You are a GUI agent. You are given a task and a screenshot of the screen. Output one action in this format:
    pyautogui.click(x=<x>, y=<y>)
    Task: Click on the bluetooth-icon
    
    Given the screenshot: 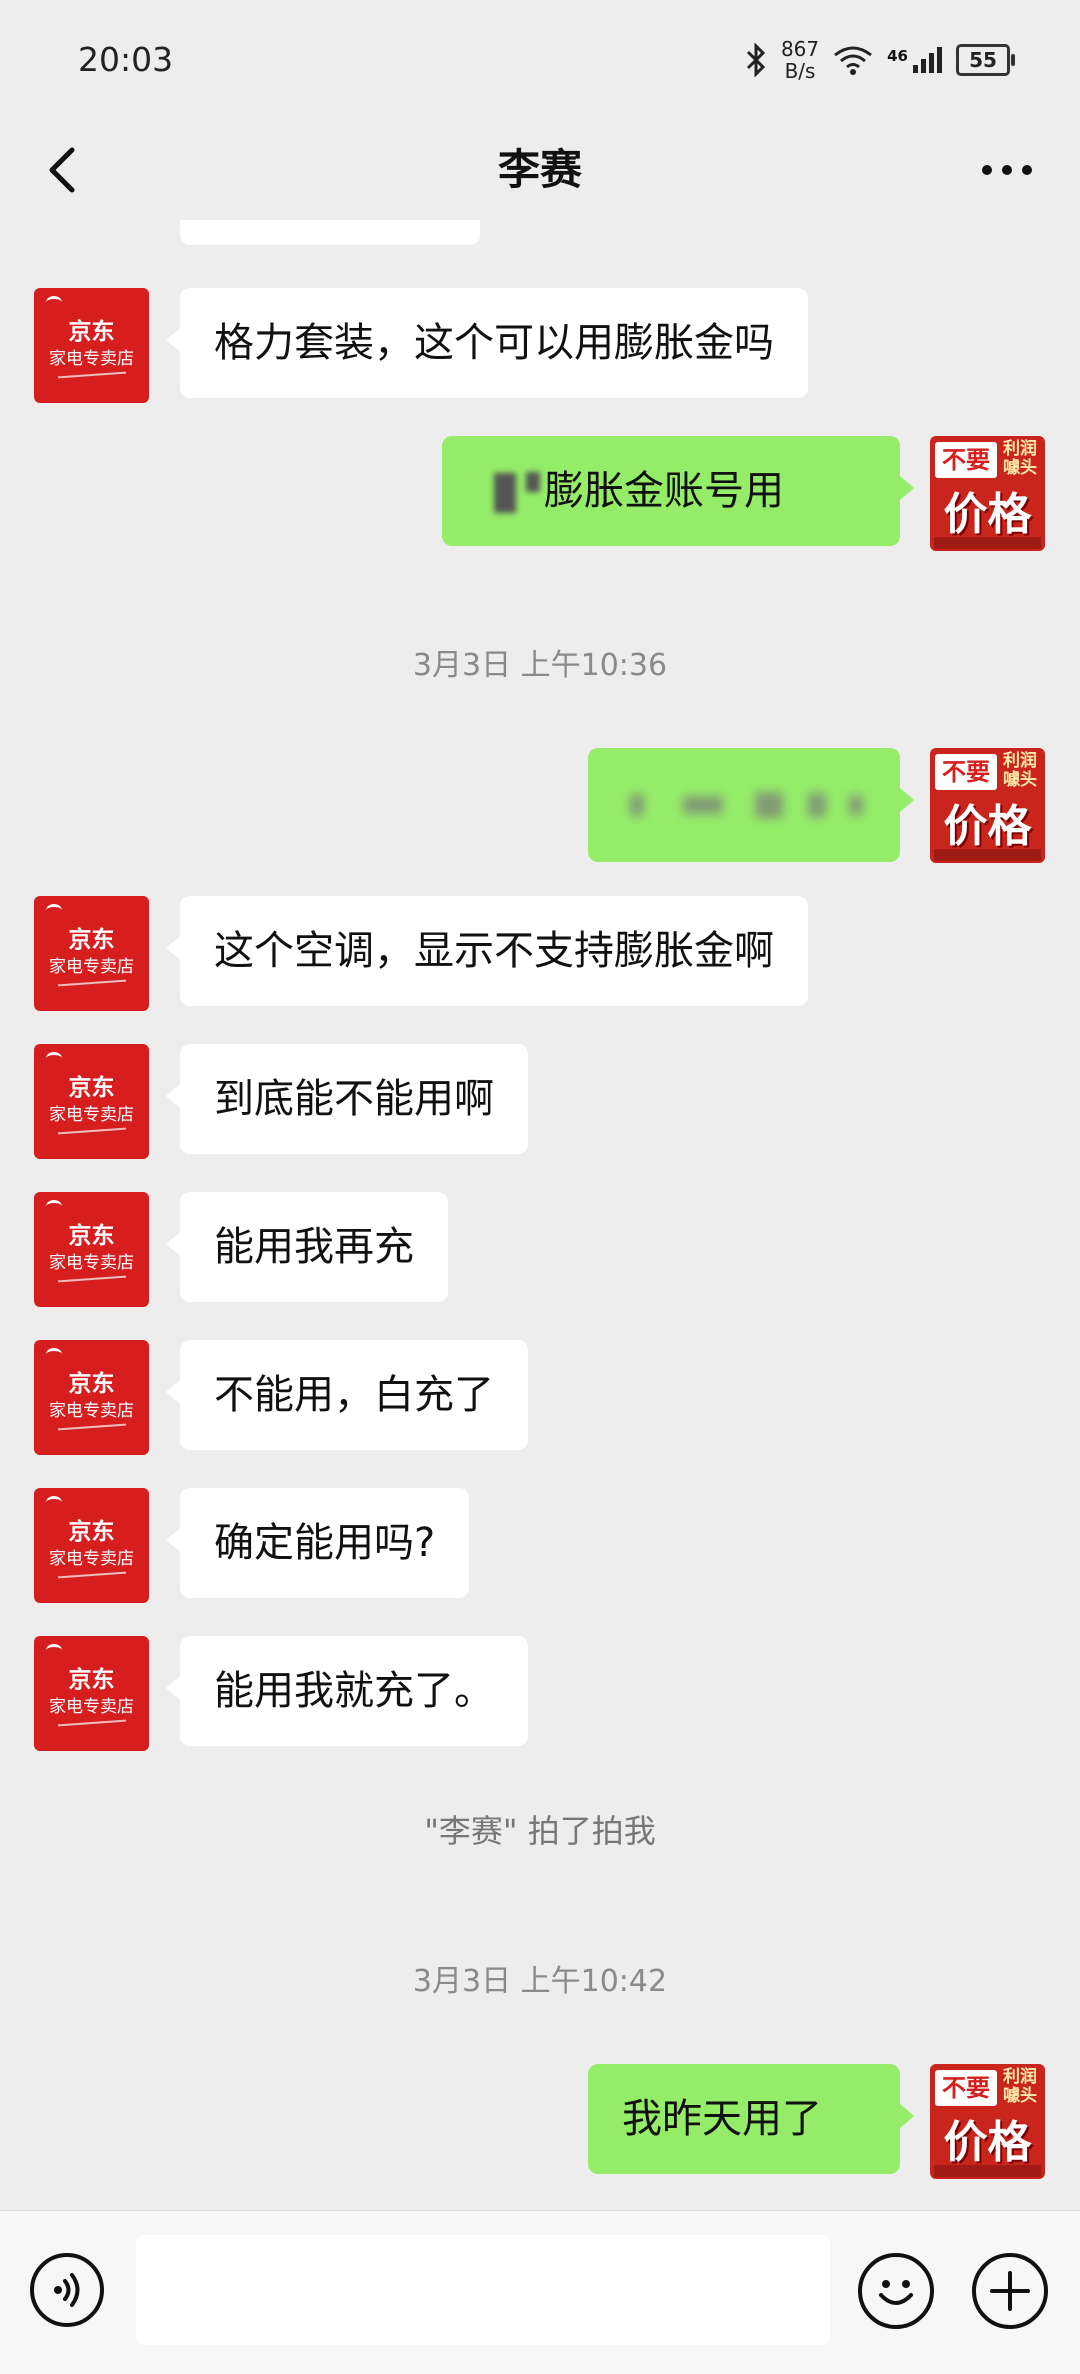 What is the action you would take?
    pyautogui.click(x=756, y=60)
    